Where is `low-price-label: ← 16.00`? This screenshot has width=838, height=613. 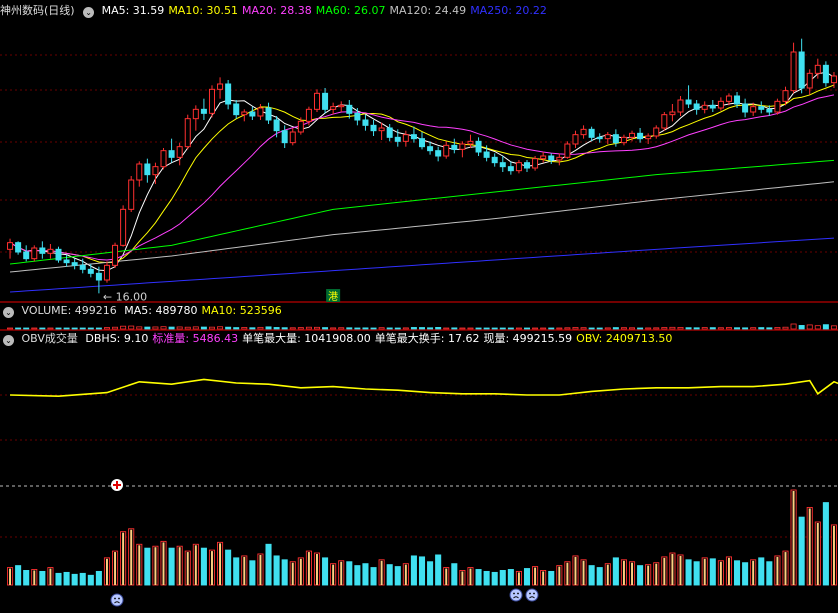 low-price-label: ← 16.00 is located at coordinates (125, 296).